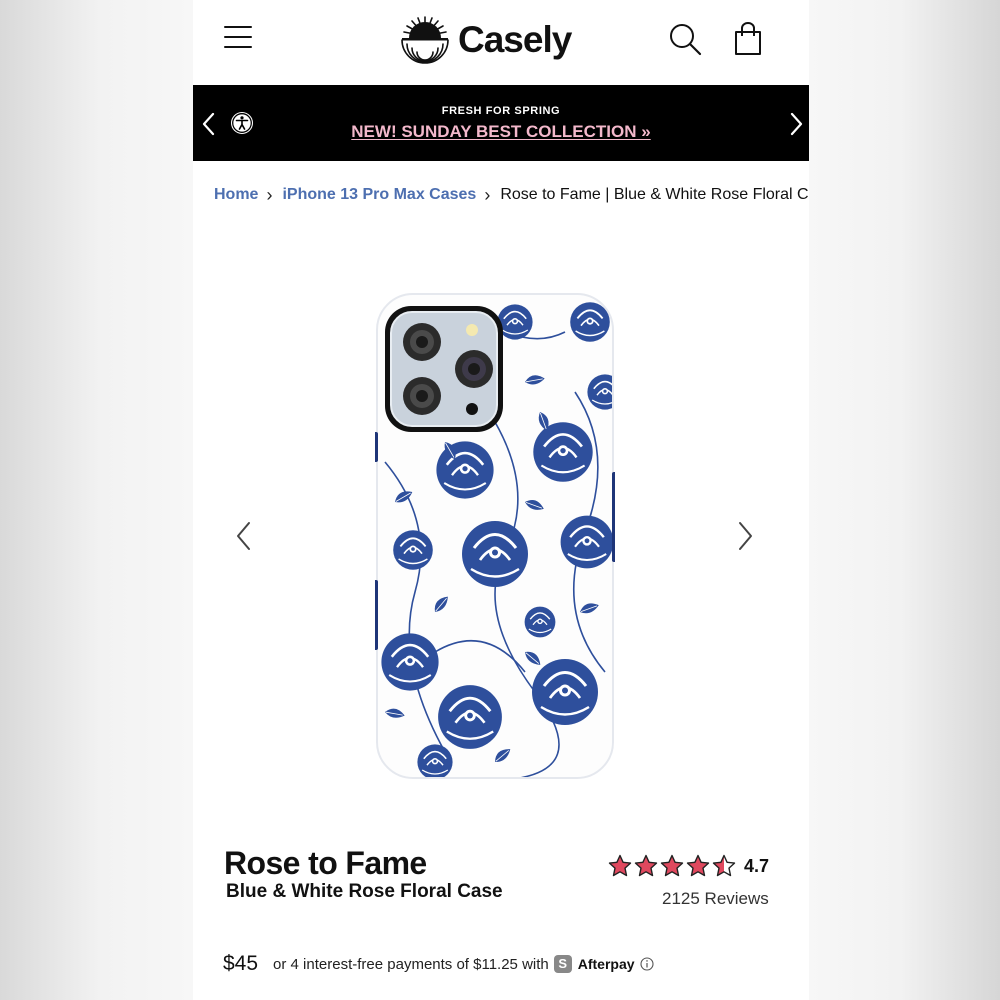 The image size is (1000, 1000). What do you see at coordinates (646, 964) in the screenshot?
I see `info-icon` at bounding box center [646, 964].